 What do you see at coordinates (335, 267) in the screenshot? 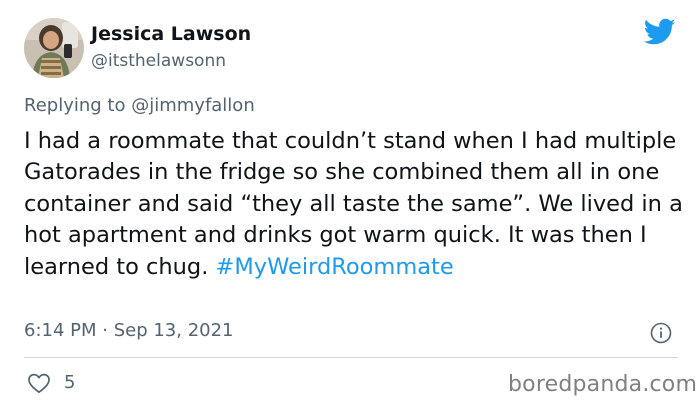
I see `hashtag-link: #MyWeirdRoommate` at bounding box center [335, 267].